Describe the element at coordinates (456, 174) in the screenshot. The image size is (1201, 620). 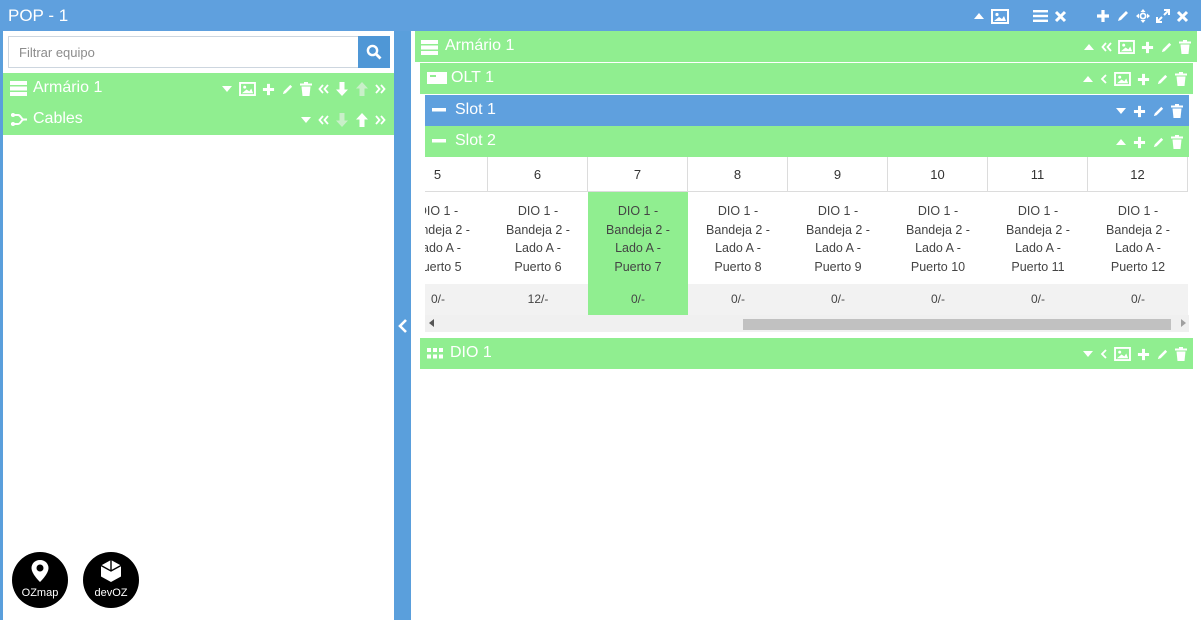
I see `port-number: 5` at that location.